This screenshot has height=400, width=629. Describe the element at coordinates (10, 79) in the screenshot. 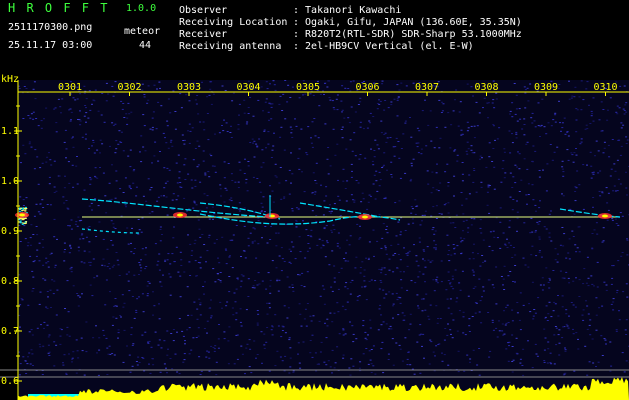

I see `y-axis-unit: kHz` at that location.